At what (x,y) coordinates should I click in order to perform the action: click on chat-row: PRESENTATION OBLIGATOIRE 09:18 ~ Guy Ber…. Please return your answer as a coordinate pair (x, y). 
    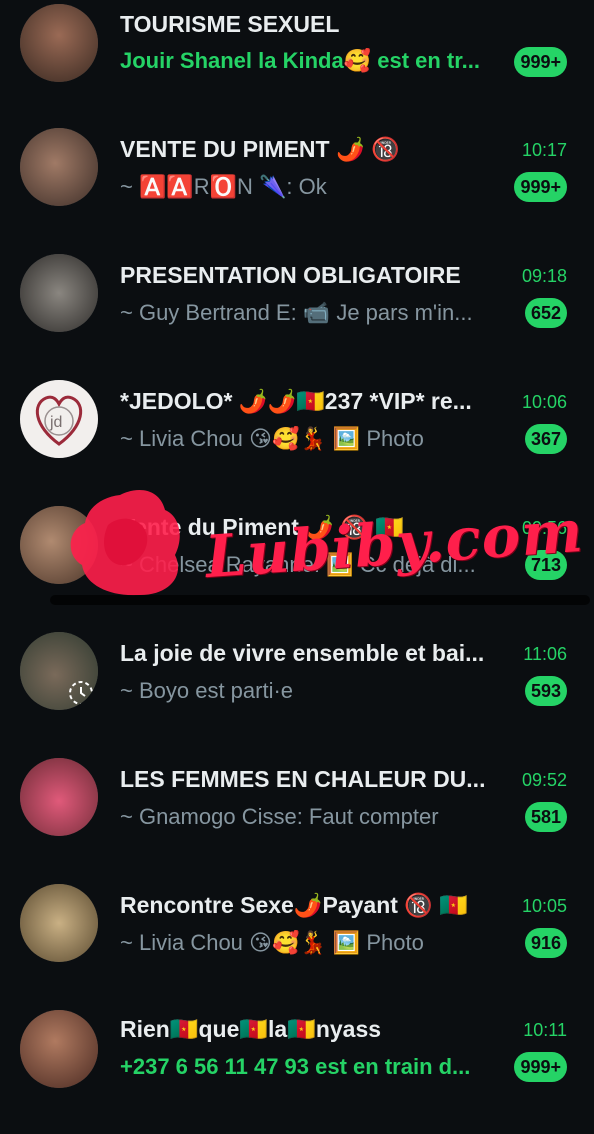
    Looking at the image, I should click on (297, 315).